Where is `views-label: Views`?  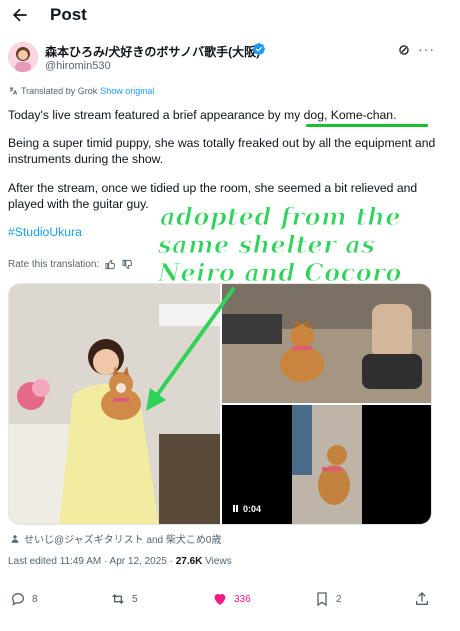
views-label: Views is located at coordinates (218, 561).